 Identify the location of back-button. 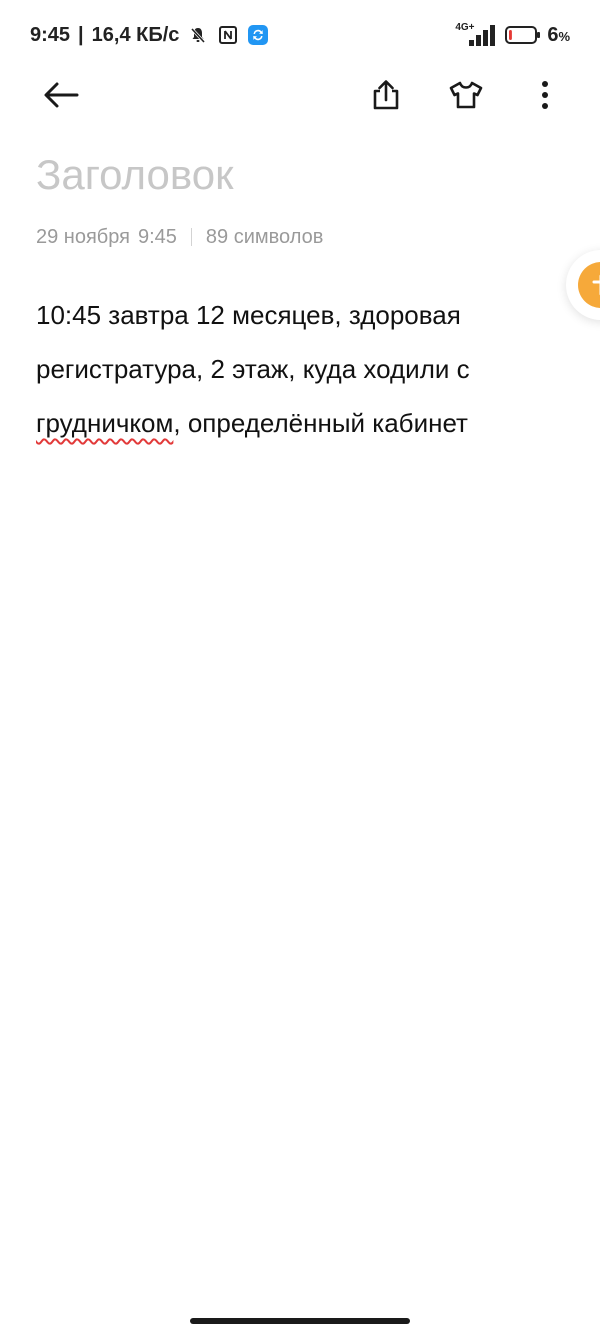
(61, 95).